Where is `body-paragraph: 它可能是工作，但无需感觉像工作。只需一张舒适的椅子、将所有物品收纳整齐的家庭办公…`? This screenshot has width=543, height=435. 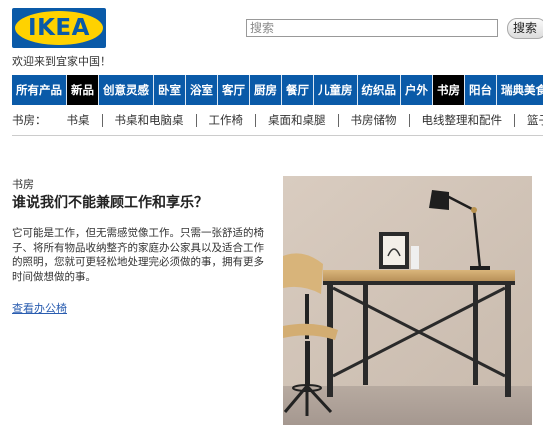 body-paragraph: 它可能是工作，但无需感觉像工作。只需一张舒适的椅子、将所有物品收纳整齐的家庭办公… is located at coordinates (138, 255).